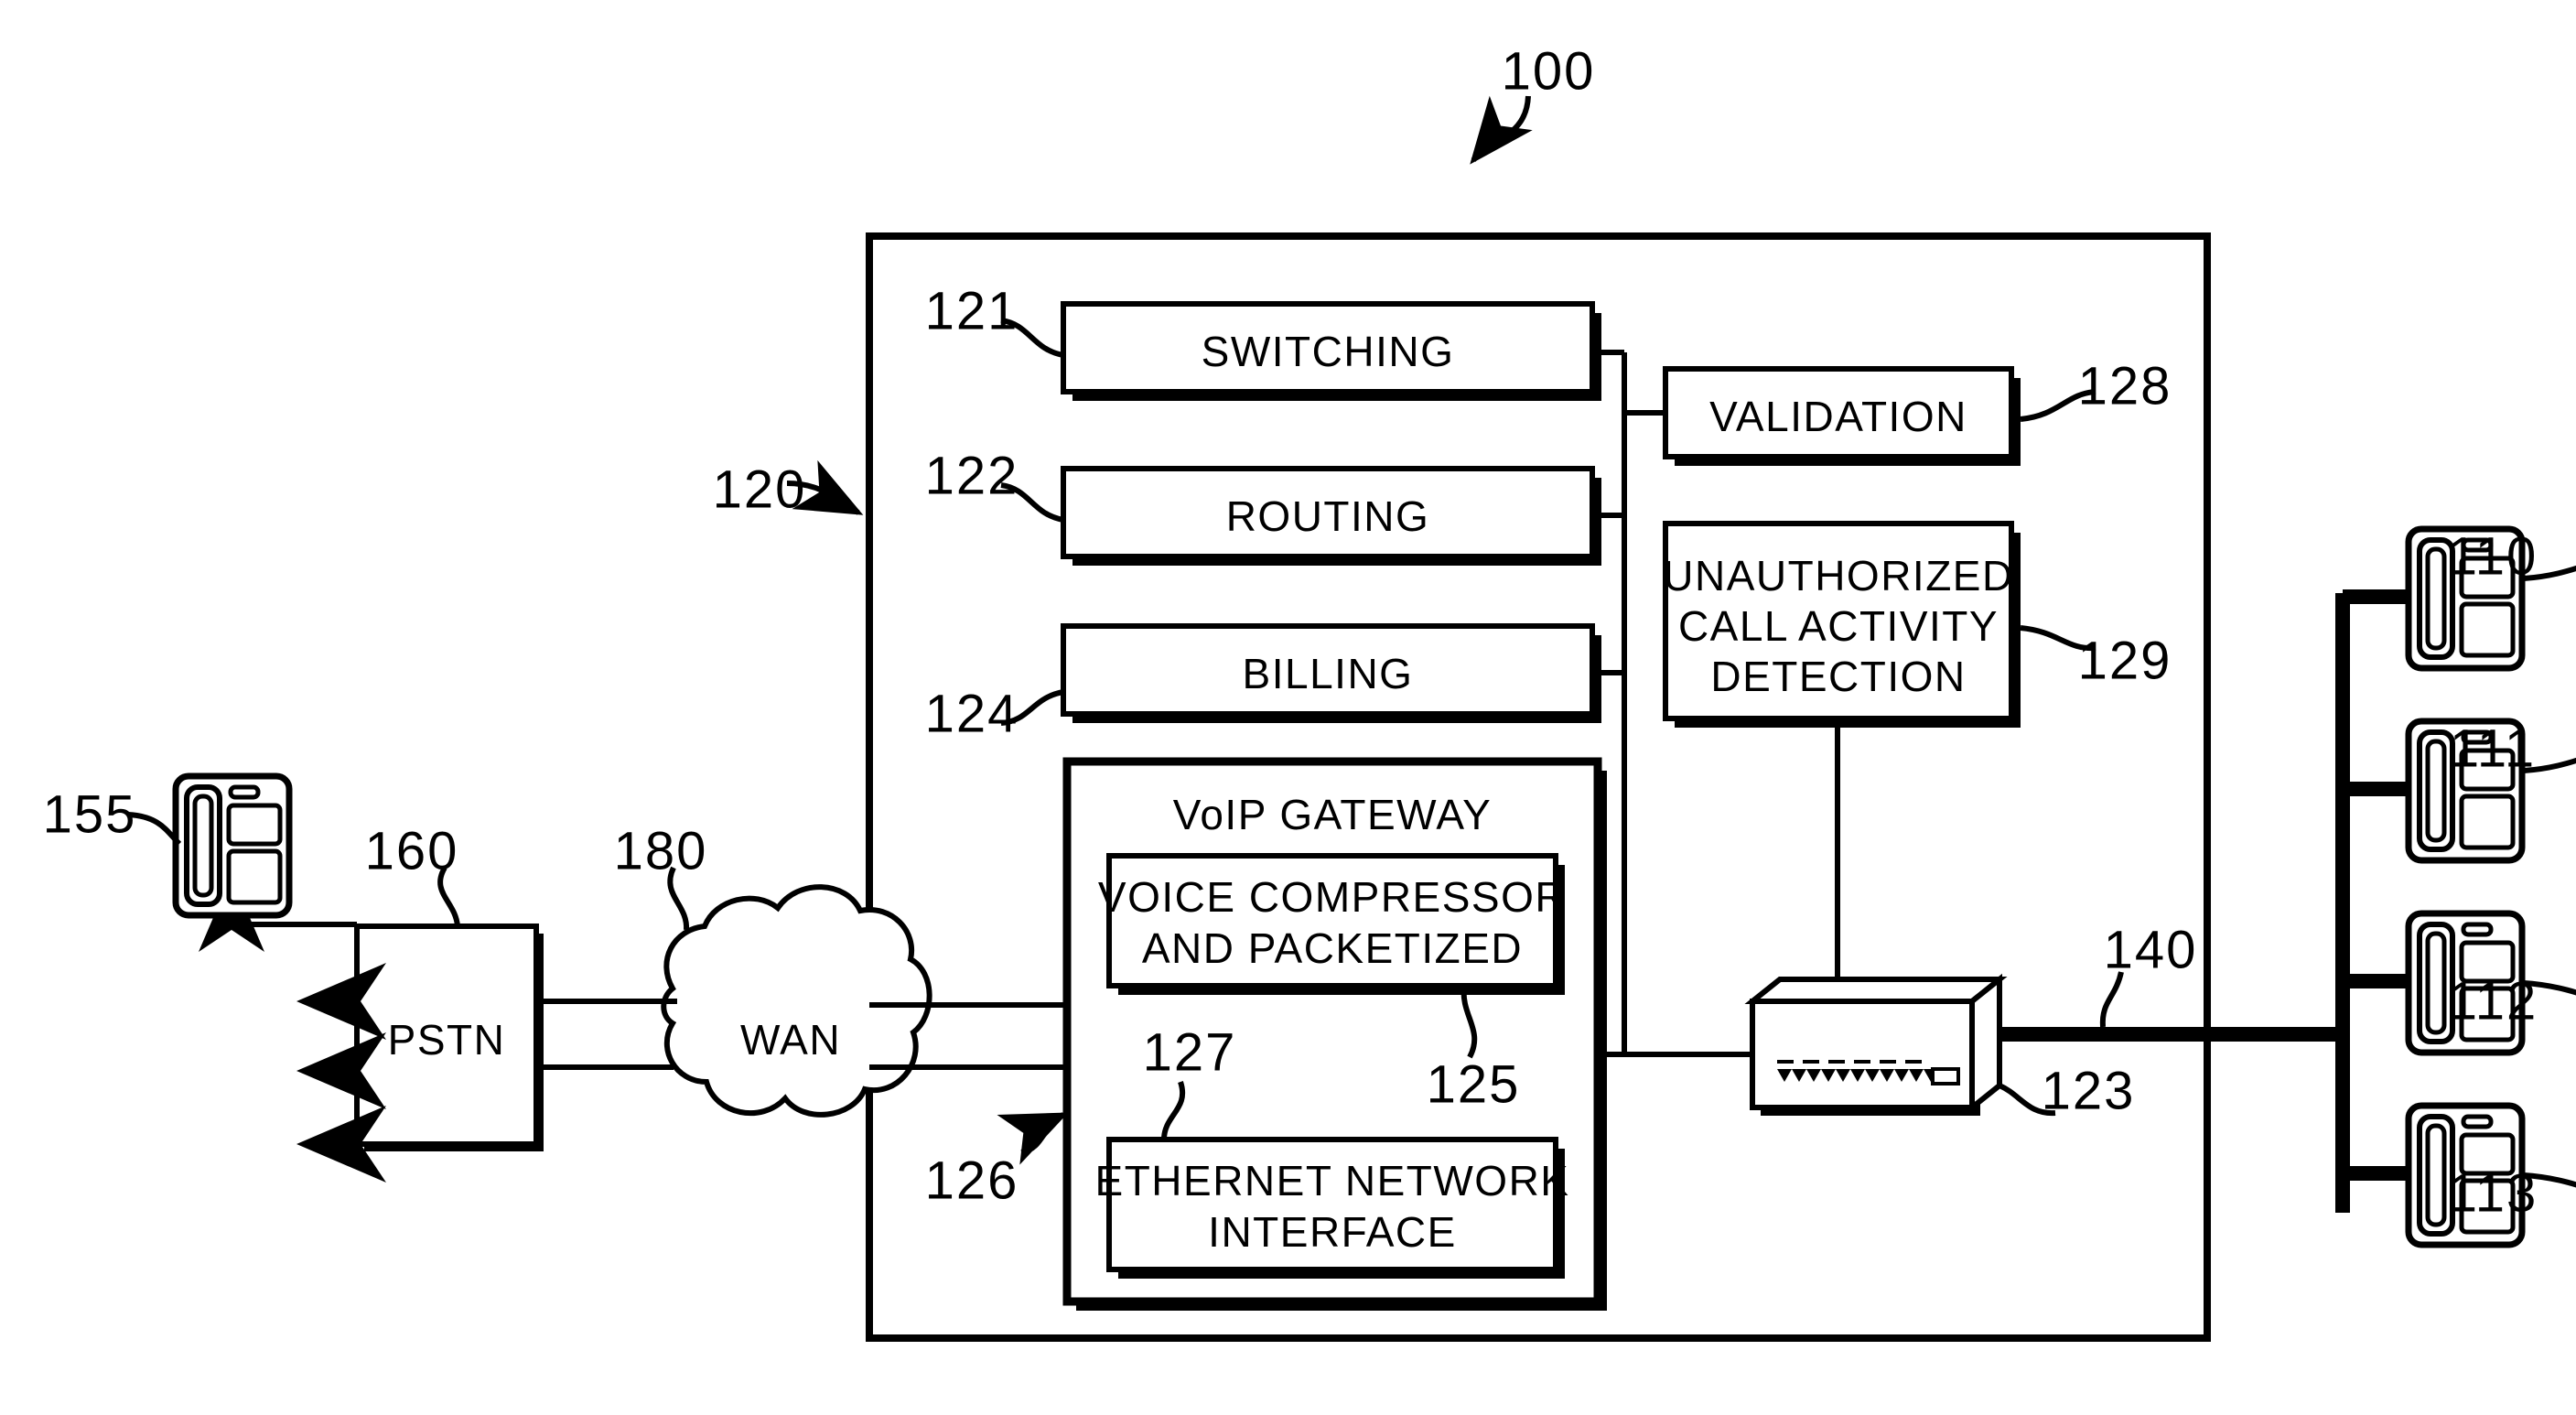 This screenshot has height=1415, width=2576. Describe the element at coordinates (2124, 661) in the screenshot. I see `ref-detection-129: 129` at that location.